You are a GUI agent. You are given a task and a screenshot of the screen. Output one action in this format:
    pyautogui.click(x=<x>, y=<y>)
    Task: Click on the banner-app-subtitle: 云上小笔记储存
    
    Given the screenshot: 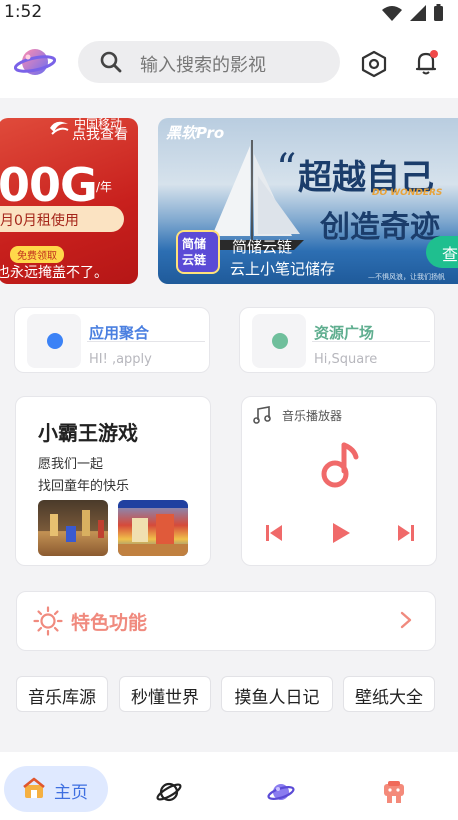 What is the action you would take?
    pyautogui.click(x=283, y=269)
    